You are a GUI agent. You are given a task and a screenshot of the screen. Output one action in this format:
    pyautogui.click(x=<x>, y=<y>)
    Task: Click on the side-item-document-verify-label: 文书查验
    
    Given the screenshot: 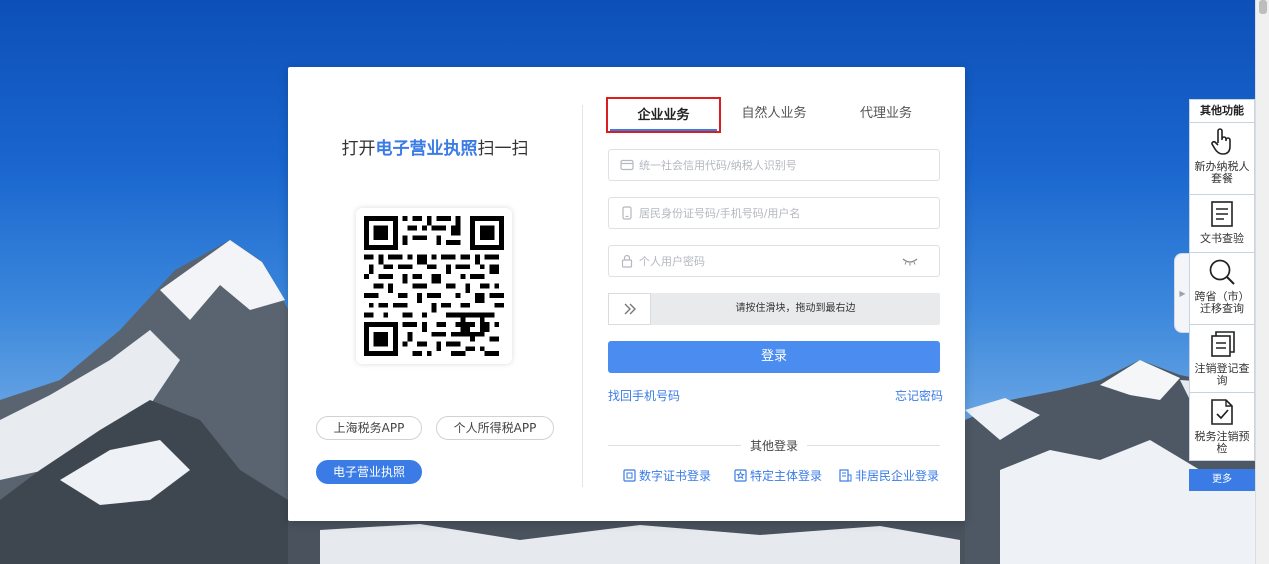 What is the action you would take?
    pyautogui.click(x=1222, y=238)
    